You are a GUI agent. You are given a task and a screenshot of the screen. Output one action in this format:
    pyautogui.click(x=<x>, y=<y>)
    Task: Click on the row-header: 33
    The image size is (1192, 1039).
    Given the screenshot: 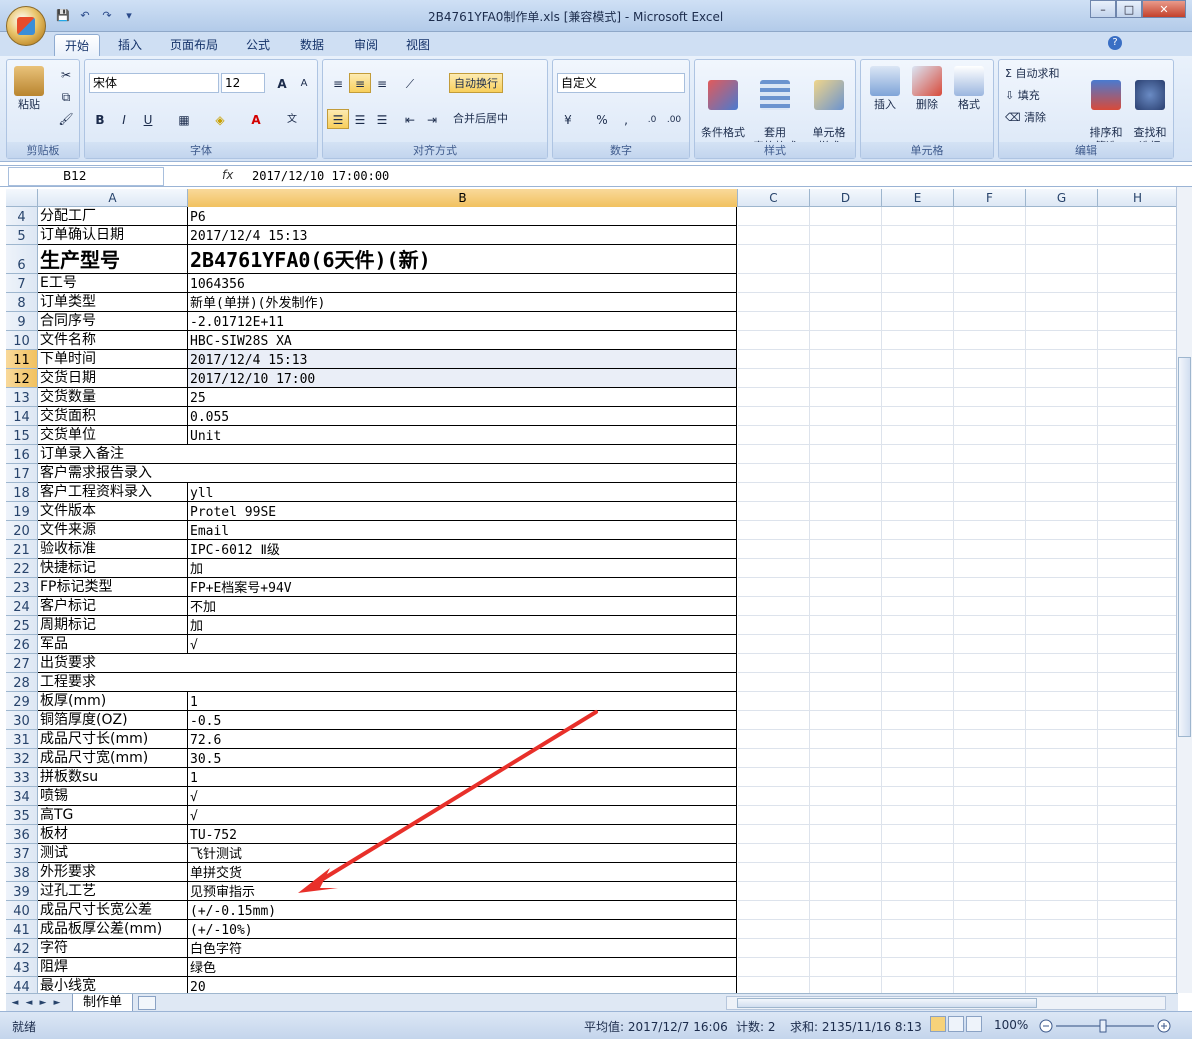 What is the action you would take?
    pyautogui.click(x=22, y=777)
    